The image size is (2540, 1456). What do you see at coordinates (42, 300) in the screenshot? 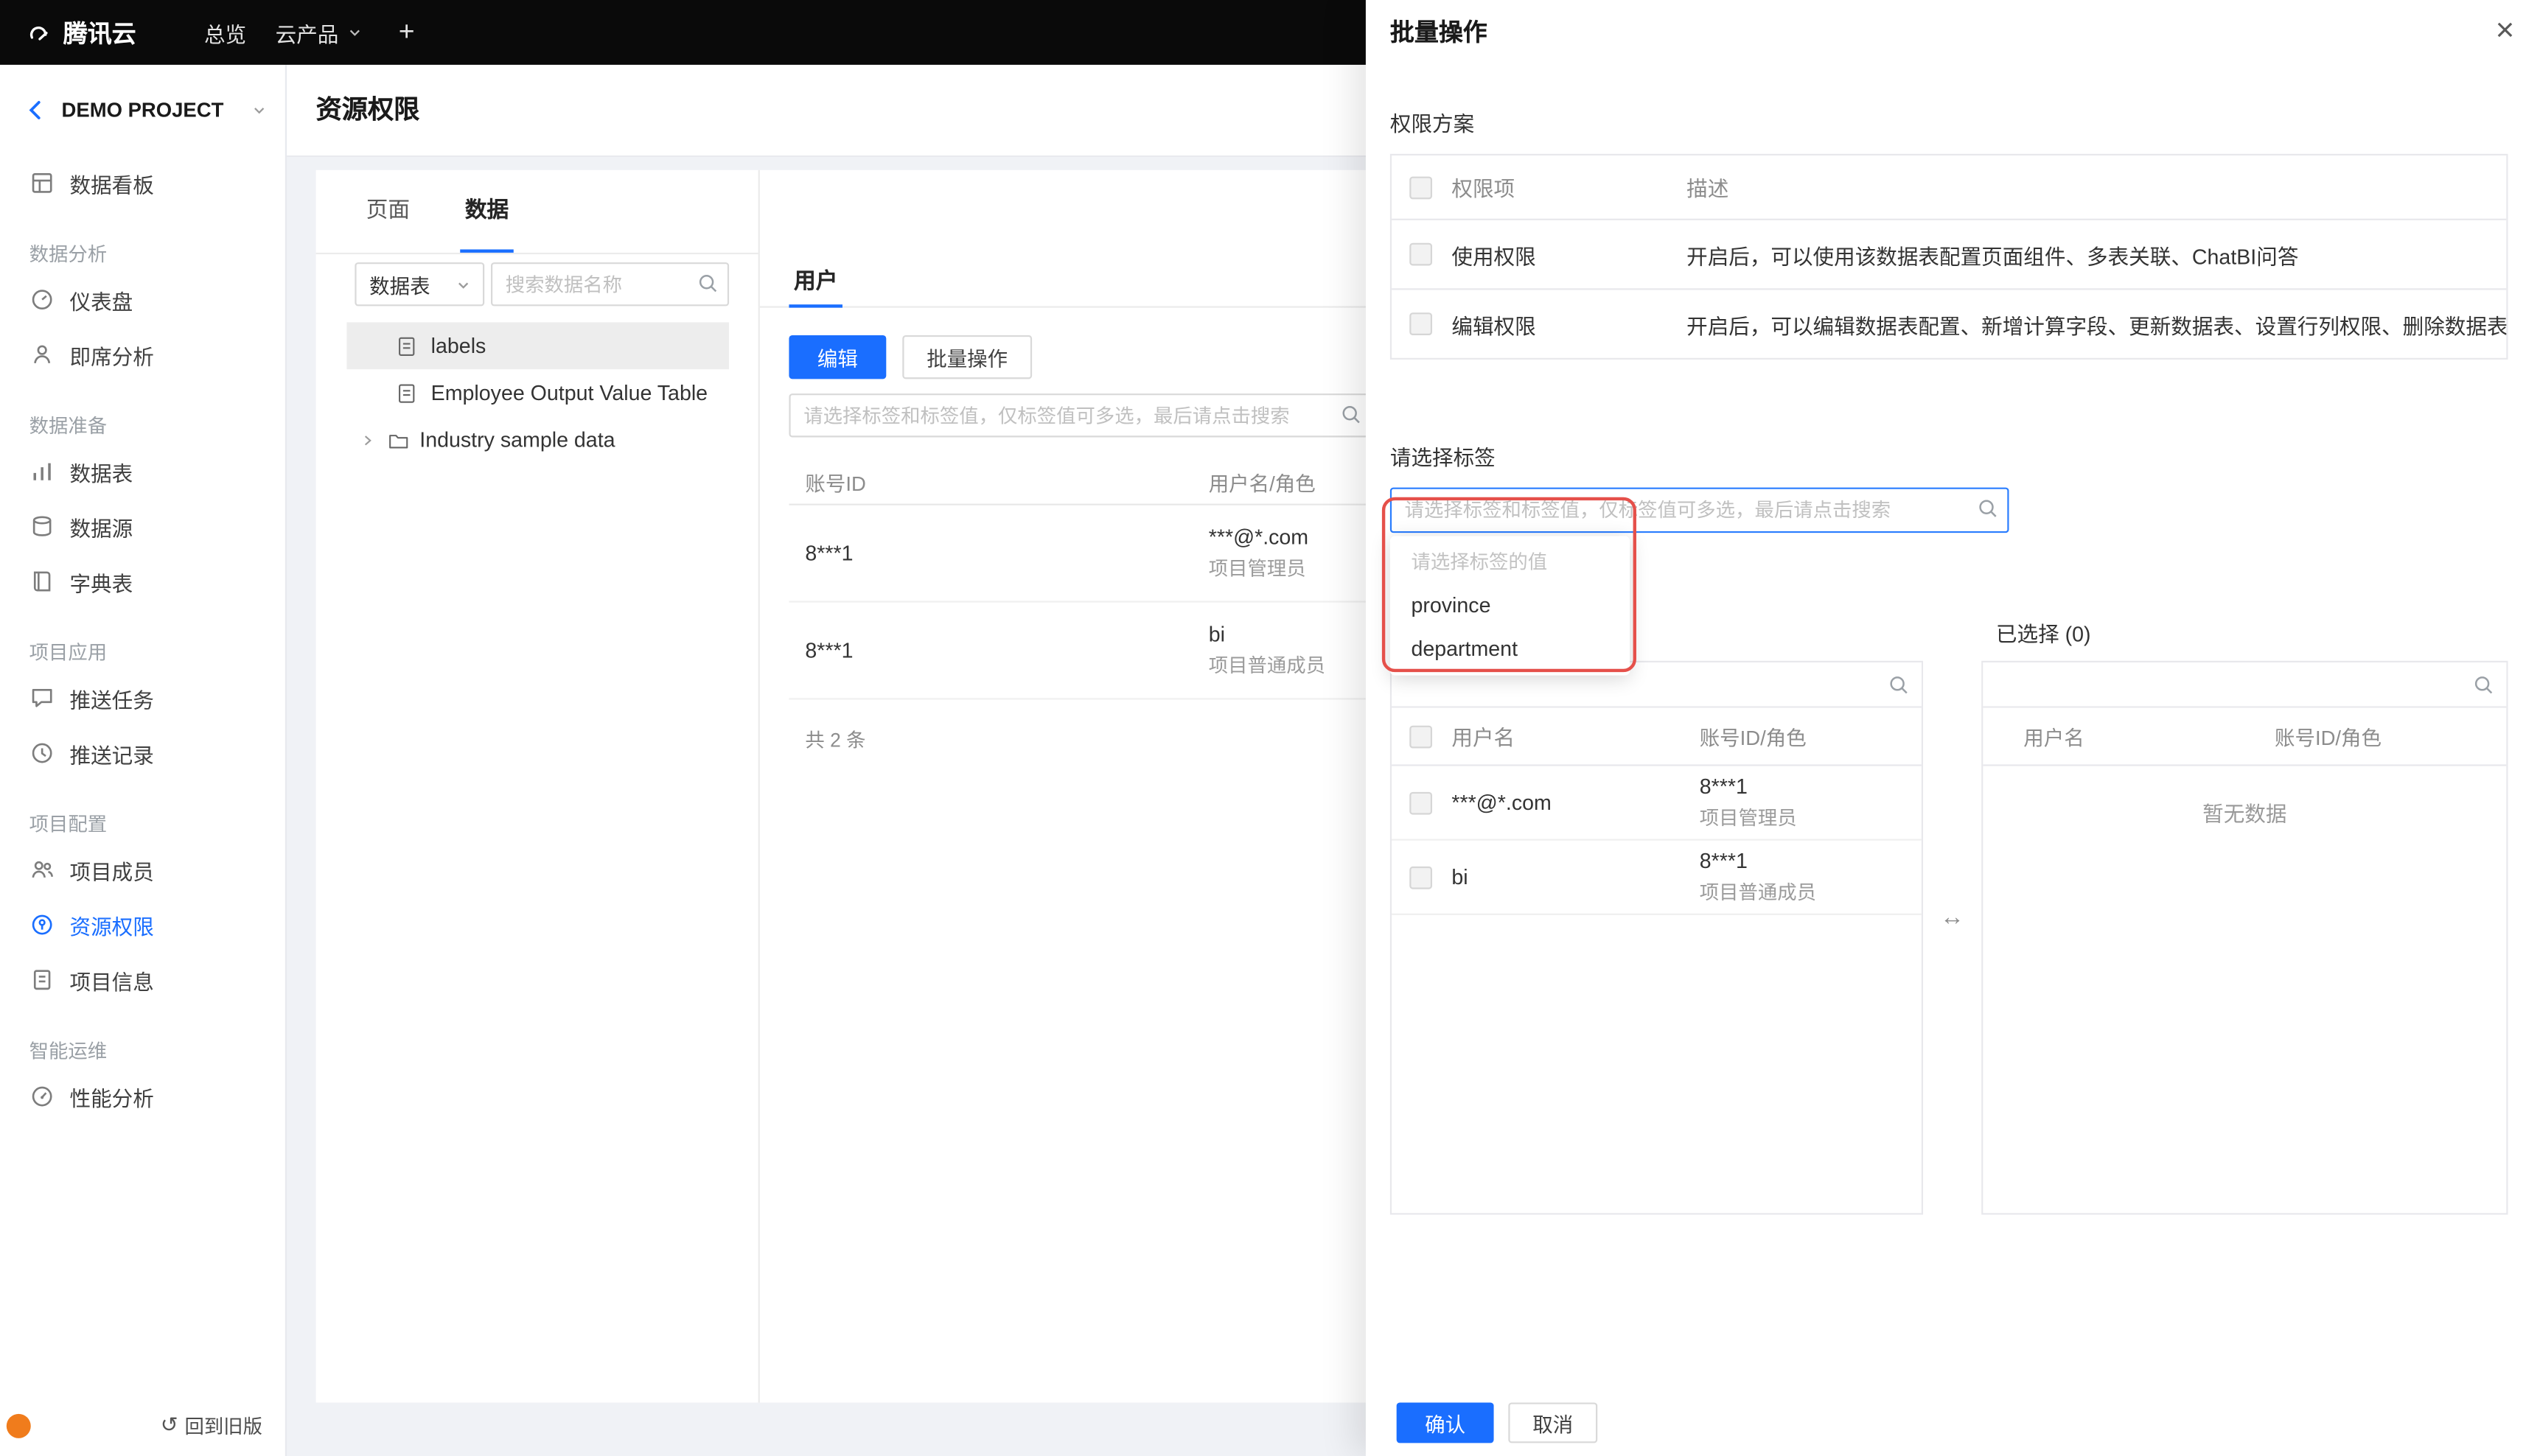
I see `gauge-icon` at bounding box center [42, 300].